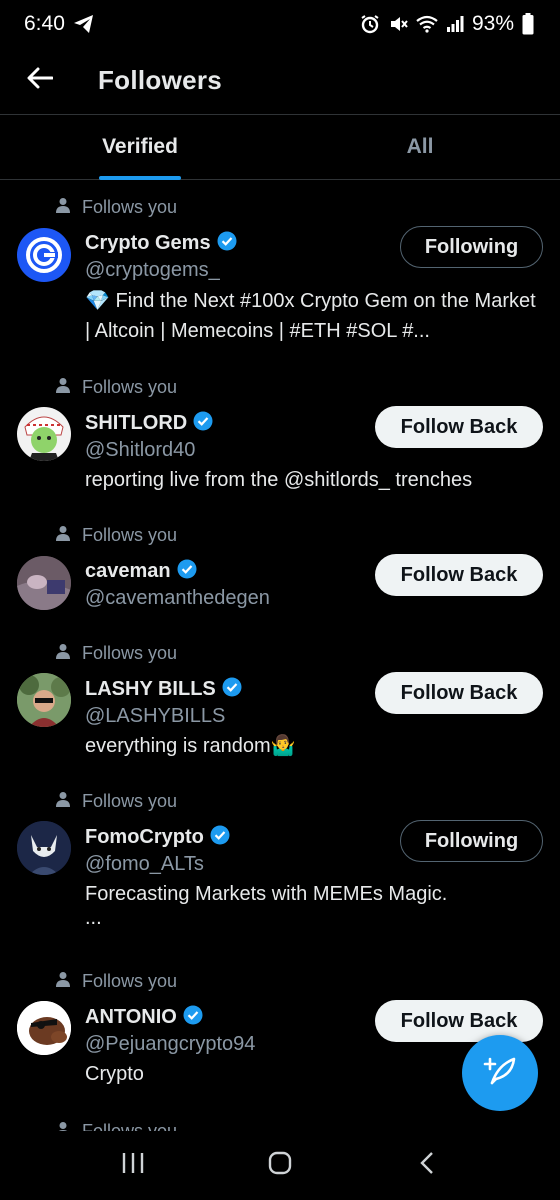 This screenshot has width=560, height=1200. I want to click on back-button, so click(40, 80).